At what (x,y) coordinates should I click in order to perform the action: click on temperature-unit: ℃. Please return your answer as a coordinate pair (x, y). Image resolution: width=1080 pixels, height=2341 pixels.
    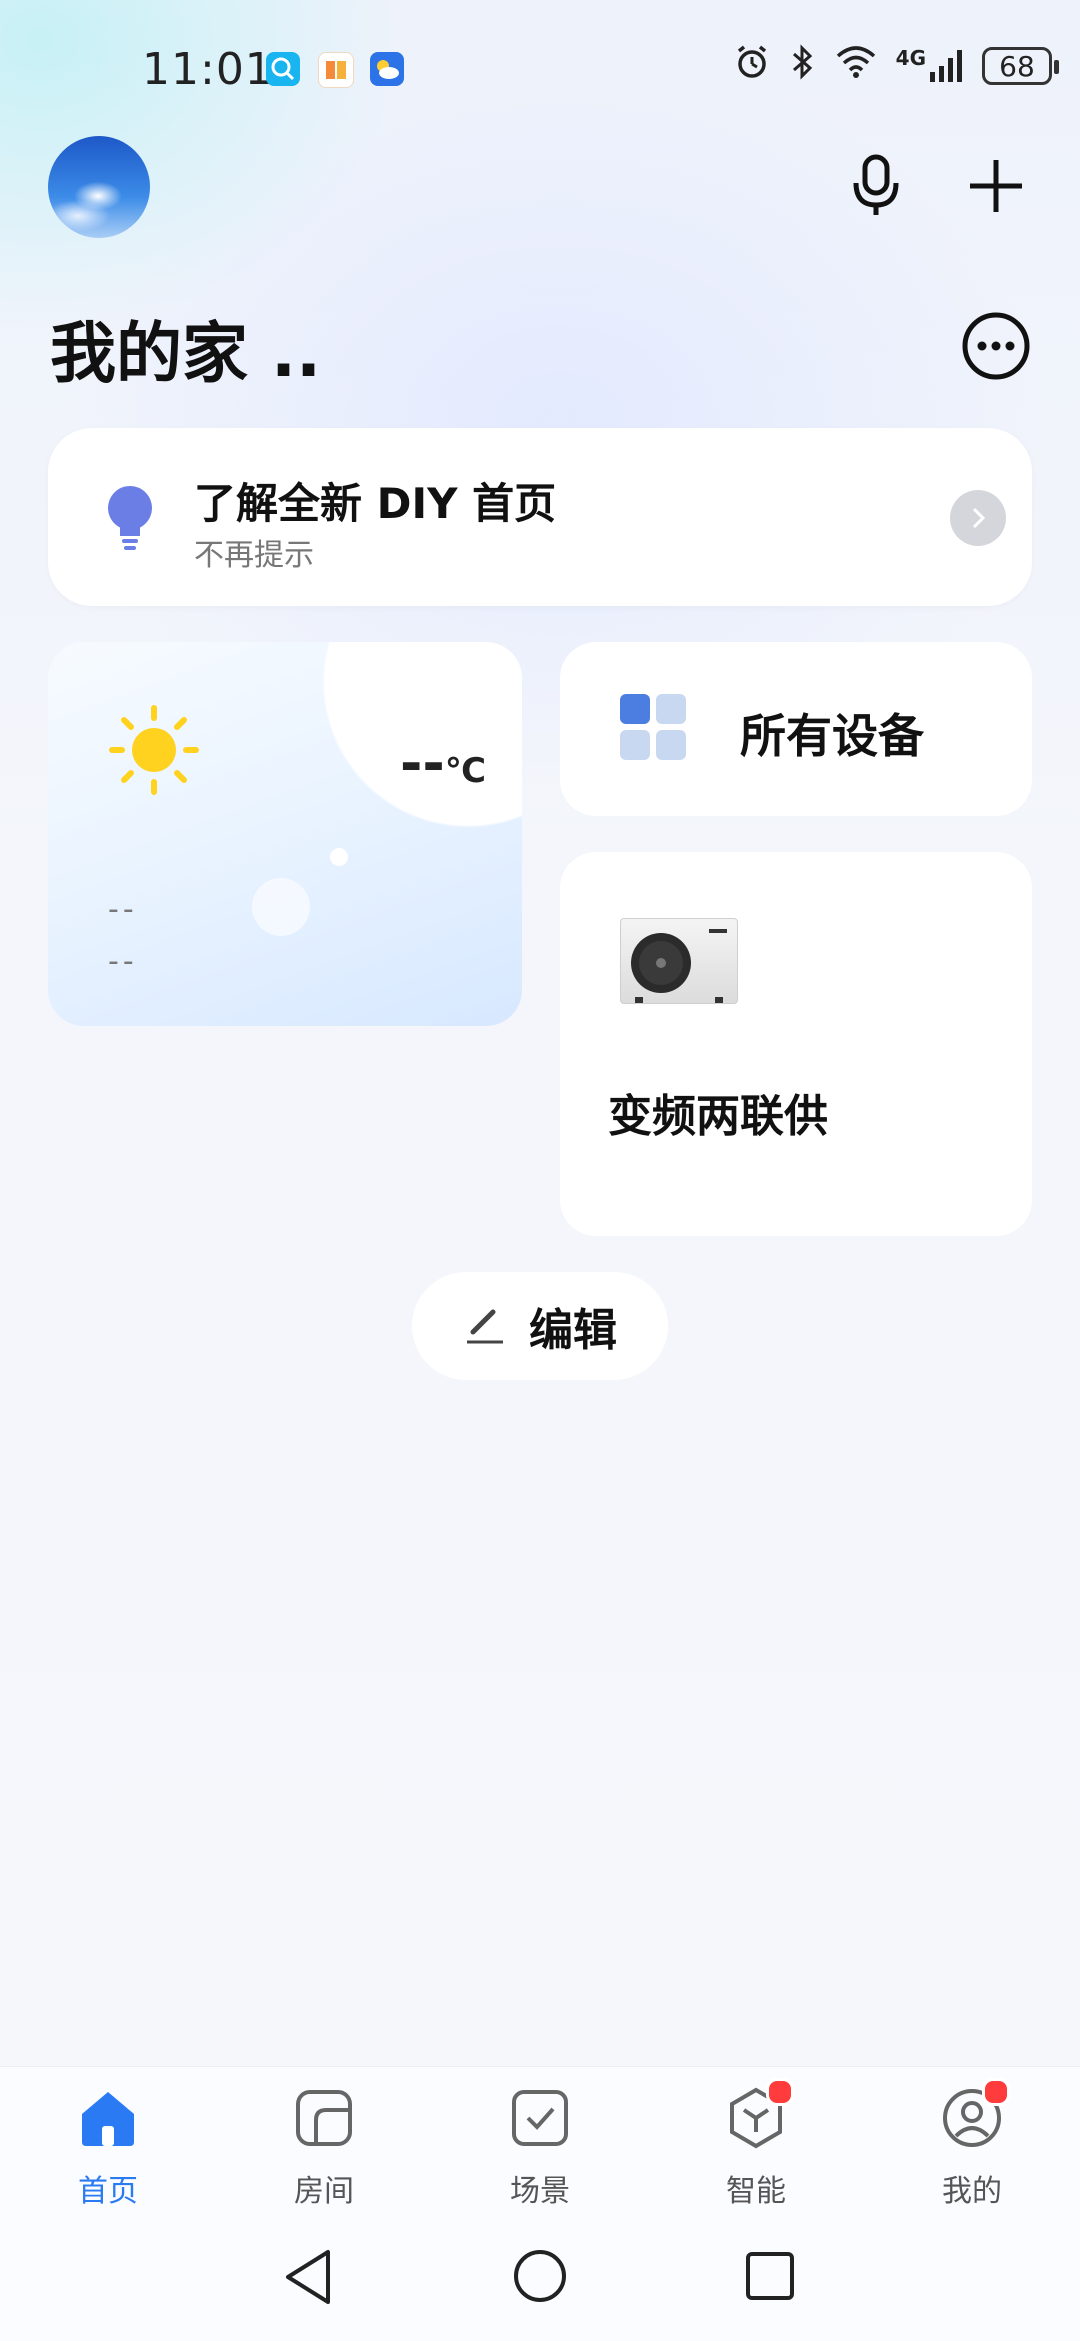
    Looking at the image, I should click on (465, 771).